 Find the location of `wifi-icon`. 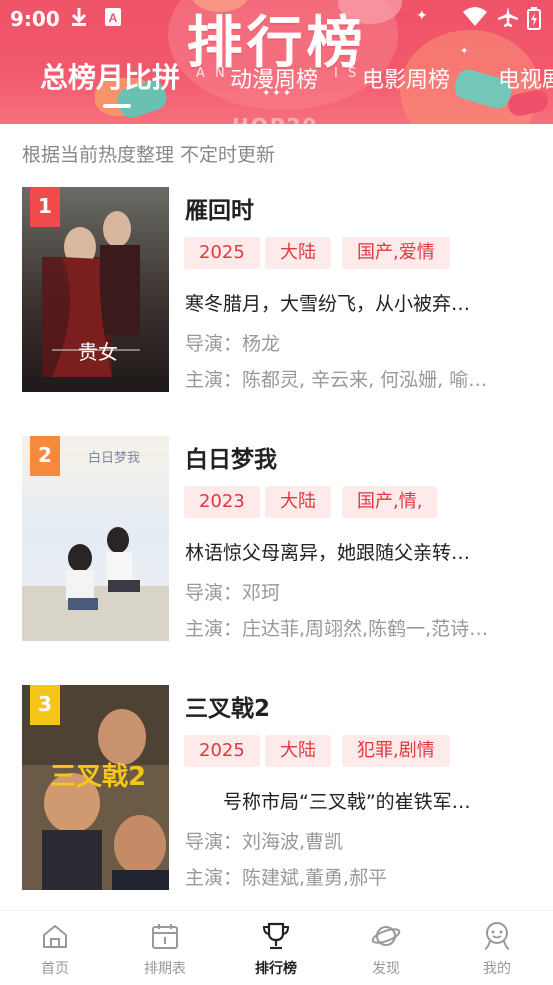

wifi-icon is located at coordinates (475, 19).